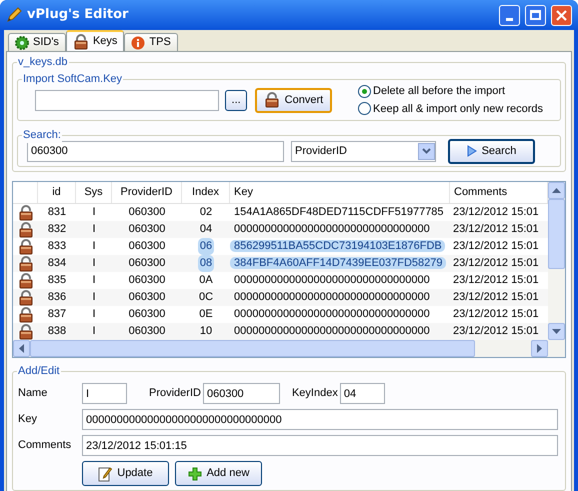 This screenshot has width=578, height=491. Describe the element at coordinates (206, 192) in the screenshot. I see `column-header: Index` at that location.